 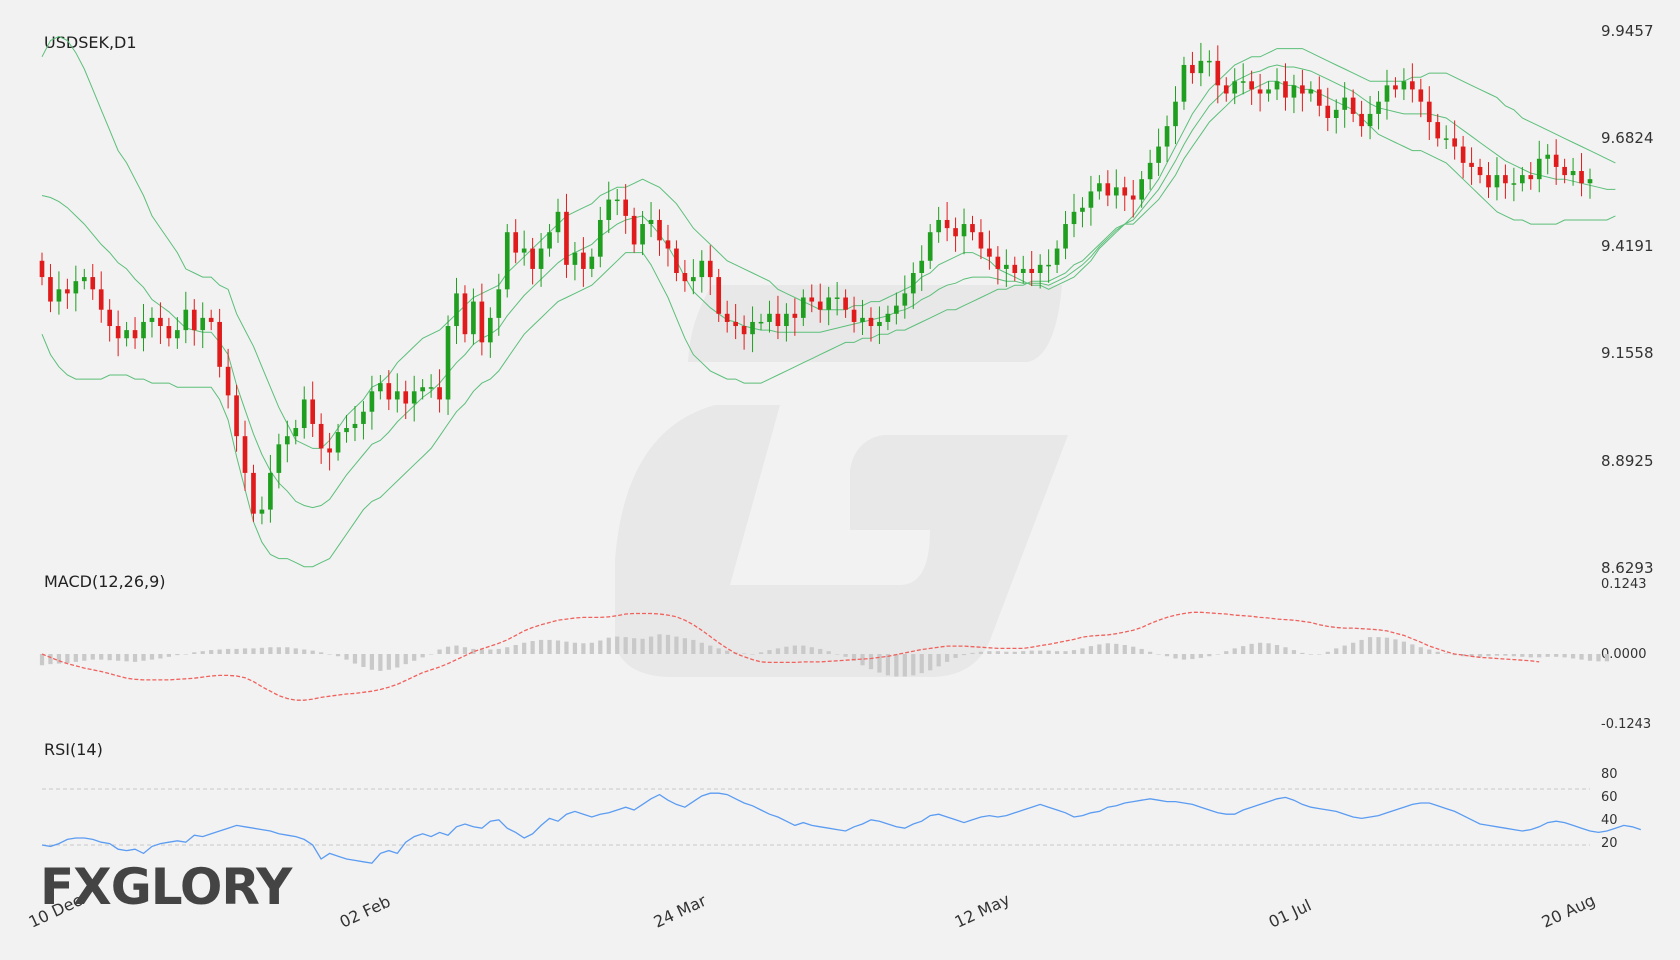 What do you see at coordinates (982, 911) in the screenshot?
I see `date-label-4: 12 May` at bounding box center [982, 911].